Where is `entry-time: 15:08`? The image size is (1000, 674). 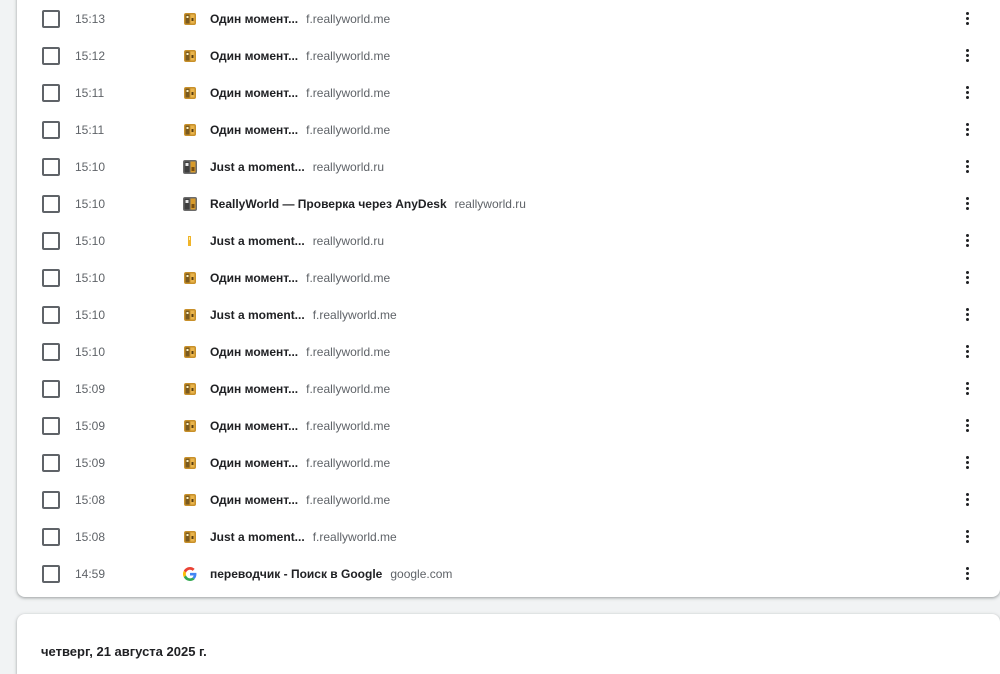
entry-time: 15:08 is located at coordinates (90, 536).